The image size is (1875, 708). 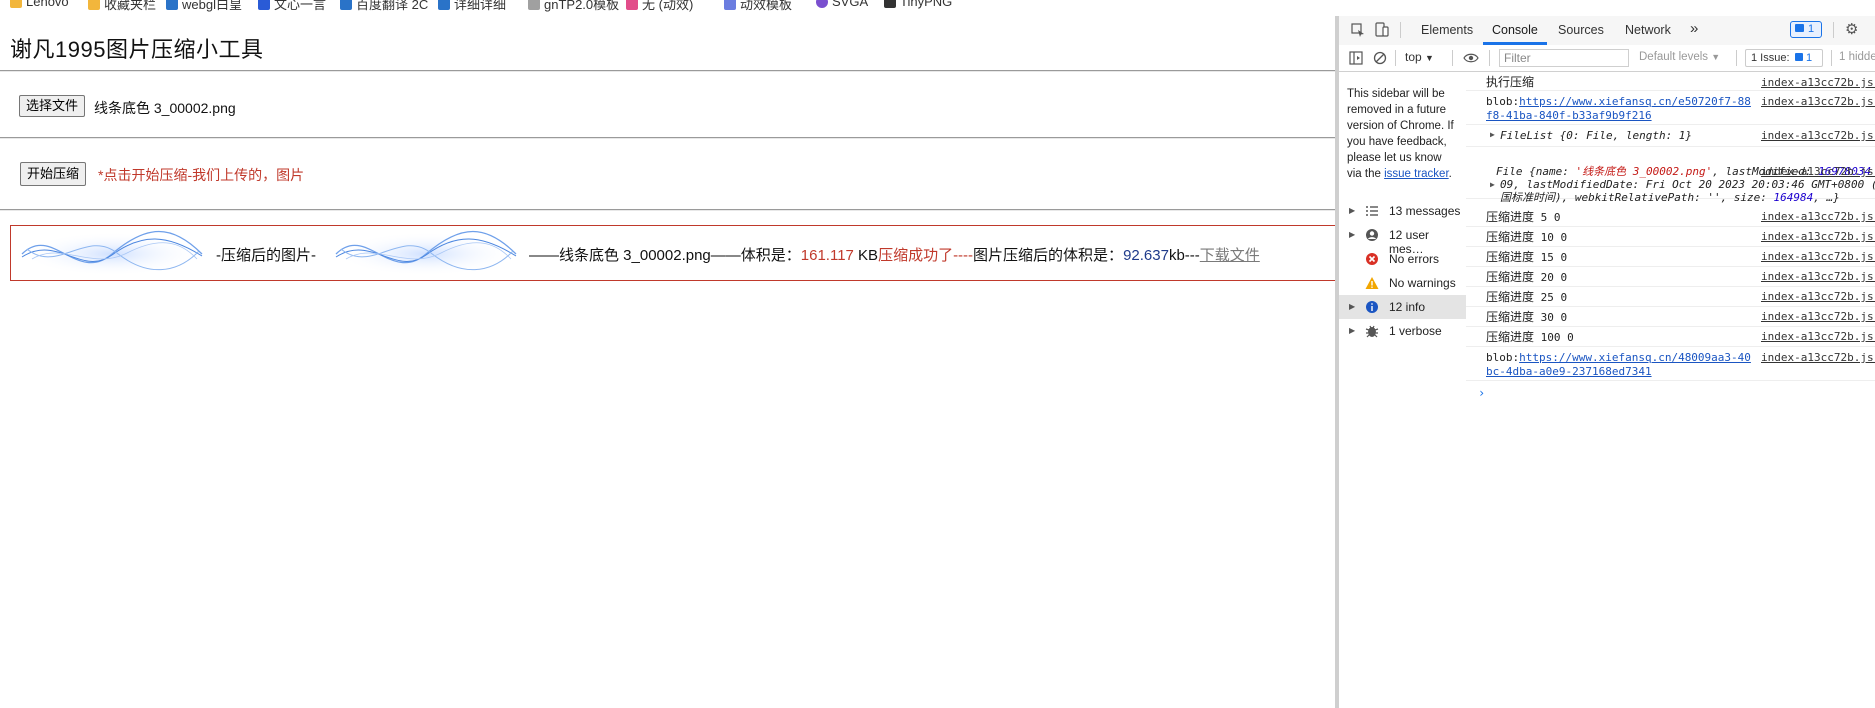 I want to click on bookmark-svga: SVGA, so click(x=842, y=4).